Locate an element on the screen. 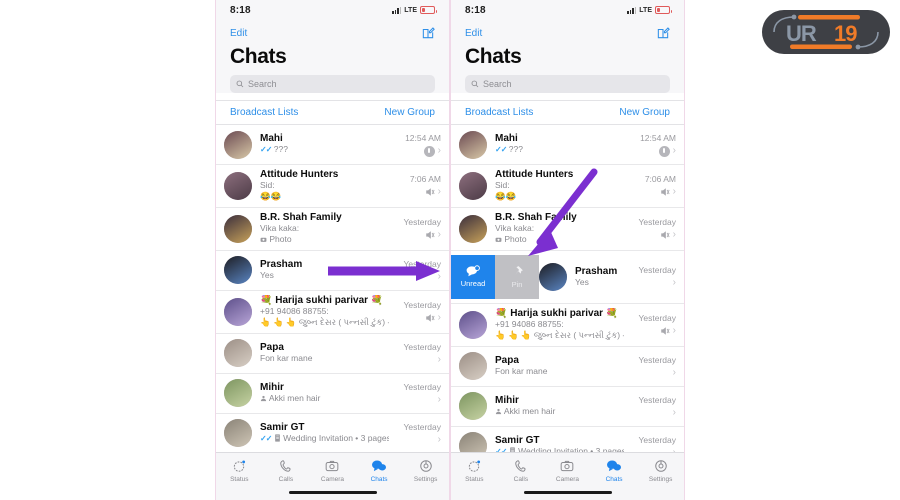  chat-preview: Yes is located at coordinates (582, 281).